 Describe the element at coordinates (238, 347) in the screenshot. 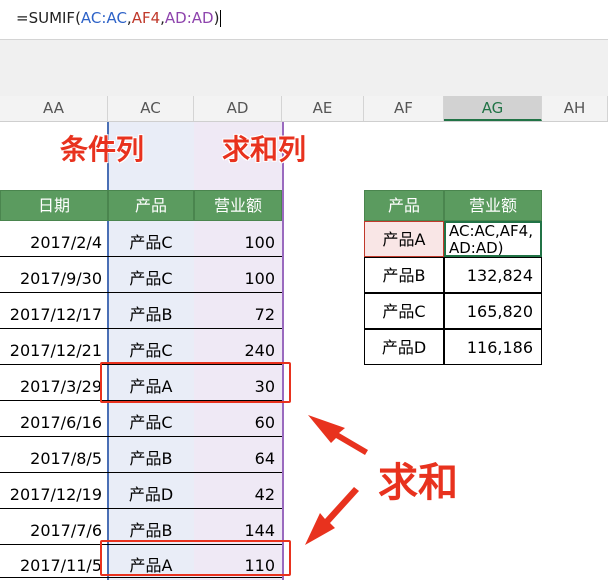

I see `revenue-cell: 240` at that location.